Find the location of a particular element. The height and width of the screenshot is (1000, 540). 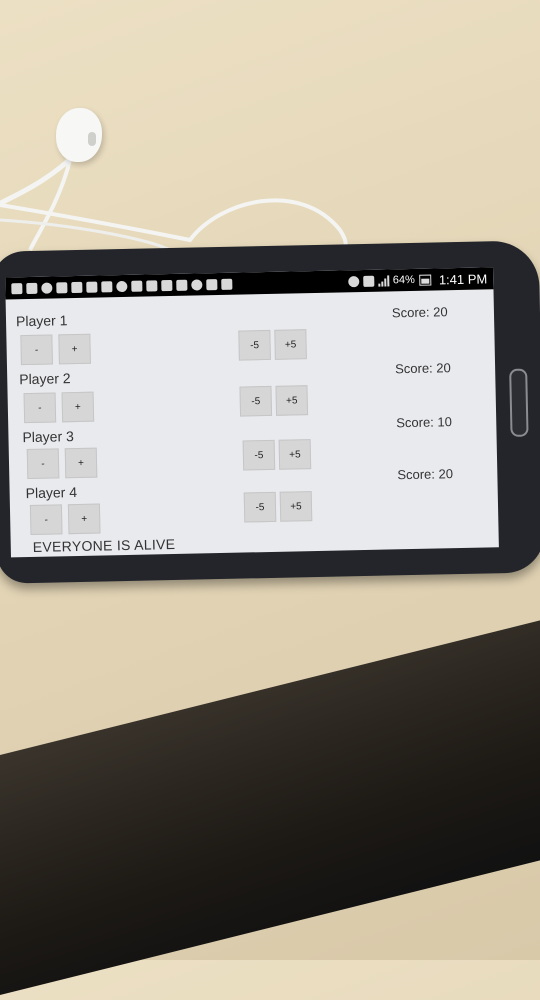

flipboard-icon is located at coordinates (137, 286).